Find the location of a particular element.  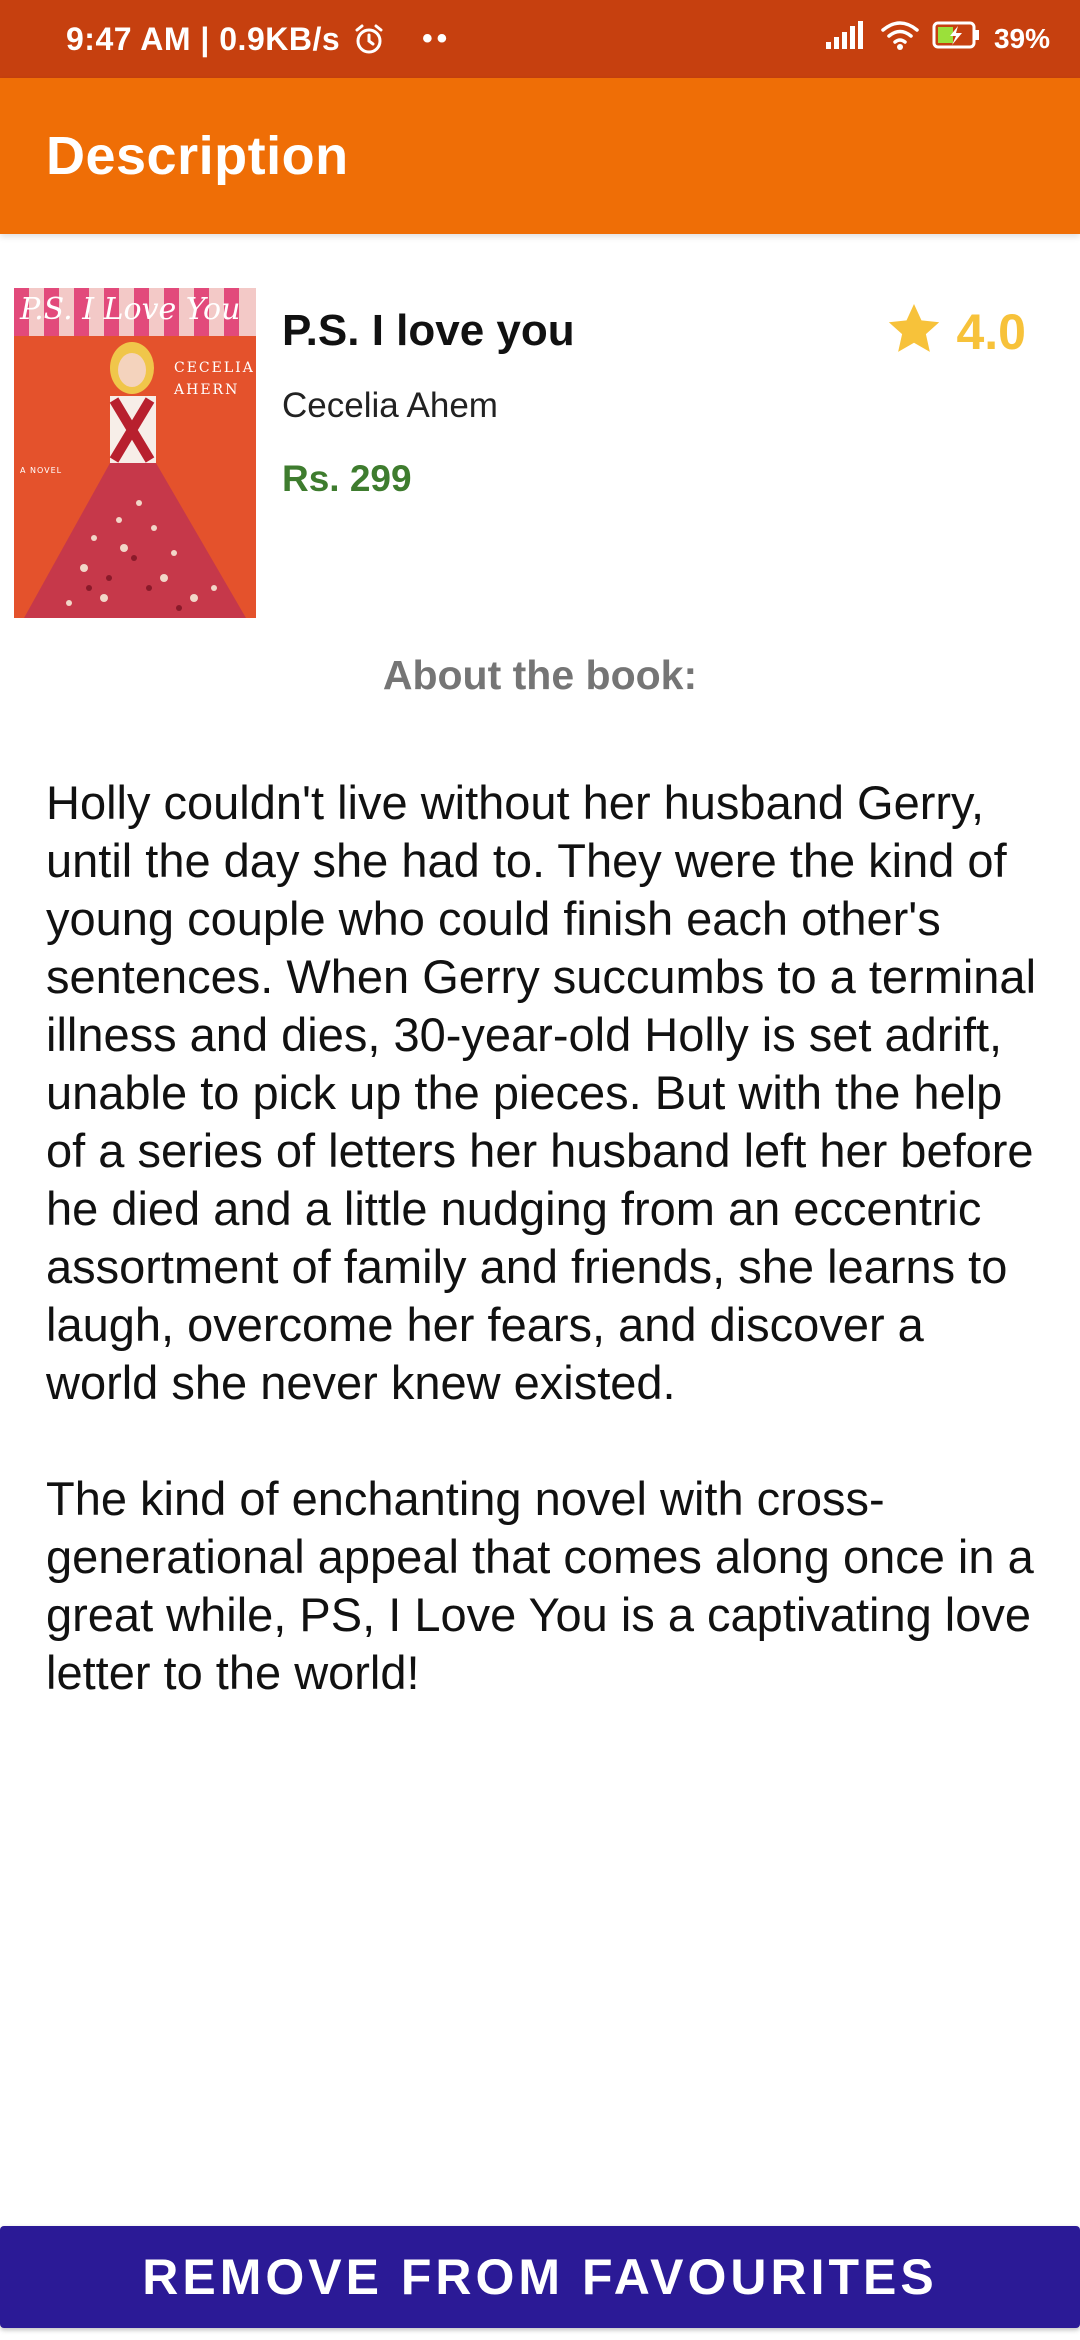

cover-author-last: Ahern is located at coordinates (207, 390).